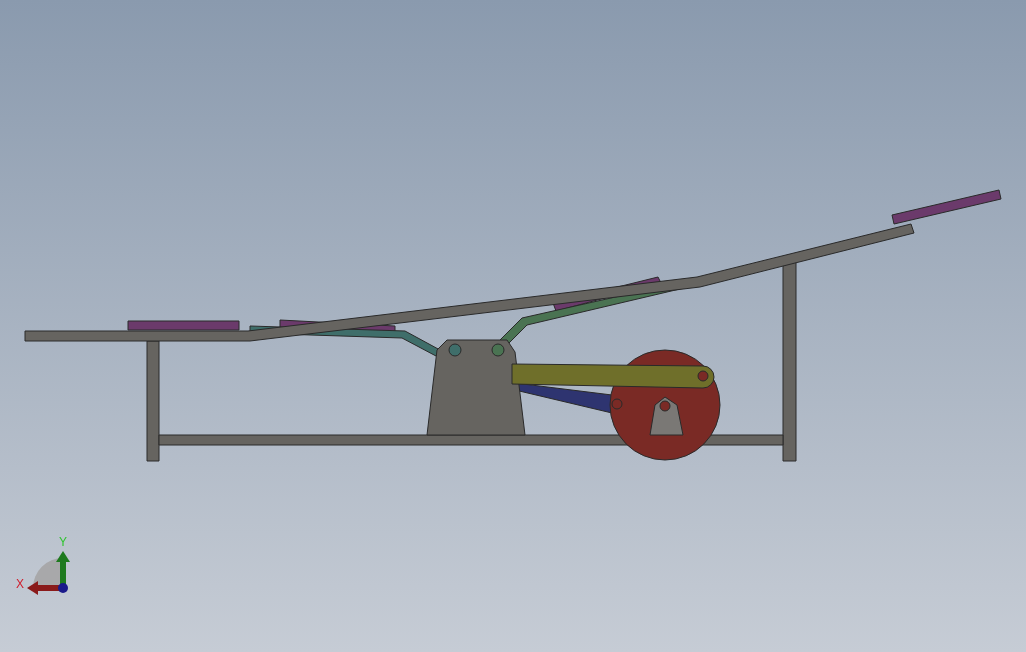 This screenshot has width=1026, height=652. What do you see at coordinates (63, 542) in the screenshot?
I see `y-axis-label: Y` at bounding box center [63, 542].